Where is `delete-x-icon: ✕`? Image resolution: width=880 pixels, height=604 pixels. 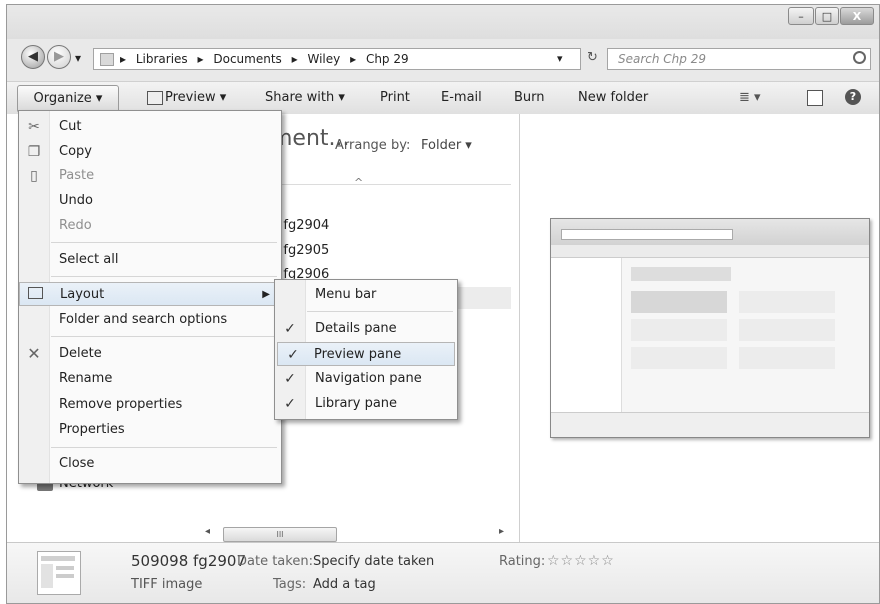
delete-x-icon: ✕ is located at coordinates (34, 353).